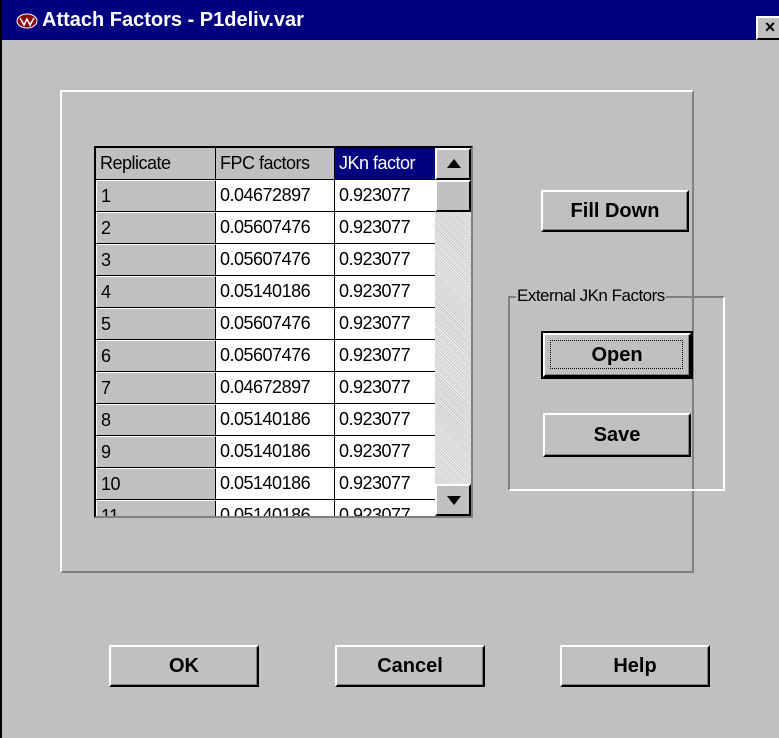 The width and height of the screenshot is (779, 738). I want to click on row-header: 9, so click(156, 452).